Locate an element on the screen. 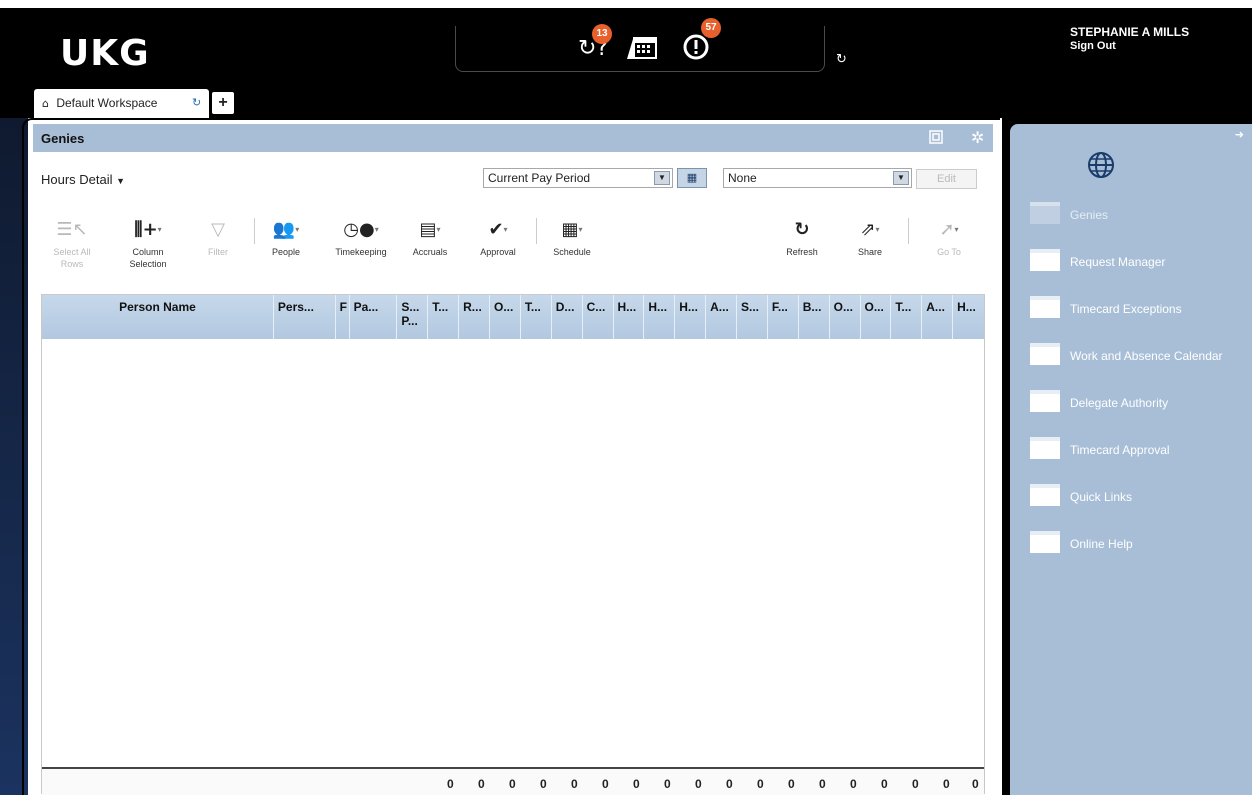  approval-label: Approval is located at coordinates (498, 252).